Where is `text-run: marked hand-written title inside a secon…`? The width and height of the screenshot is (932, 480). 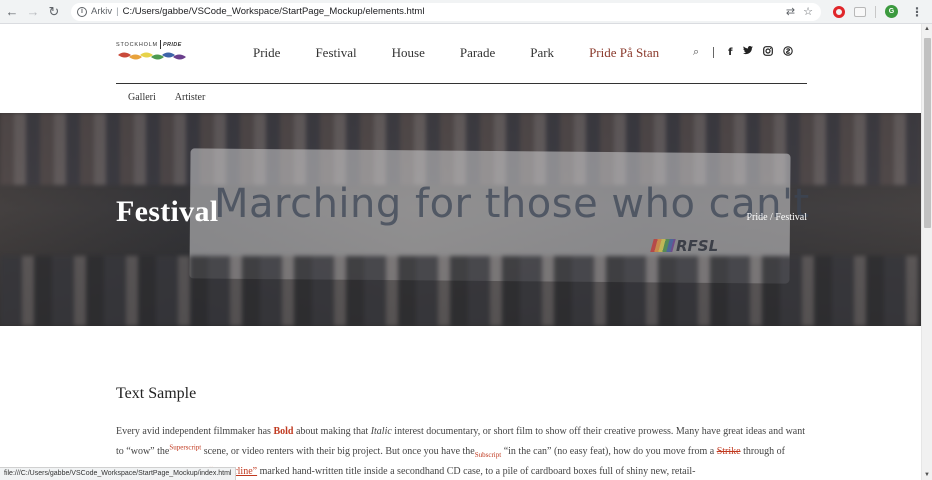
text-run: marked hand-written title inside a secon… is located at coordinates (476, 471).